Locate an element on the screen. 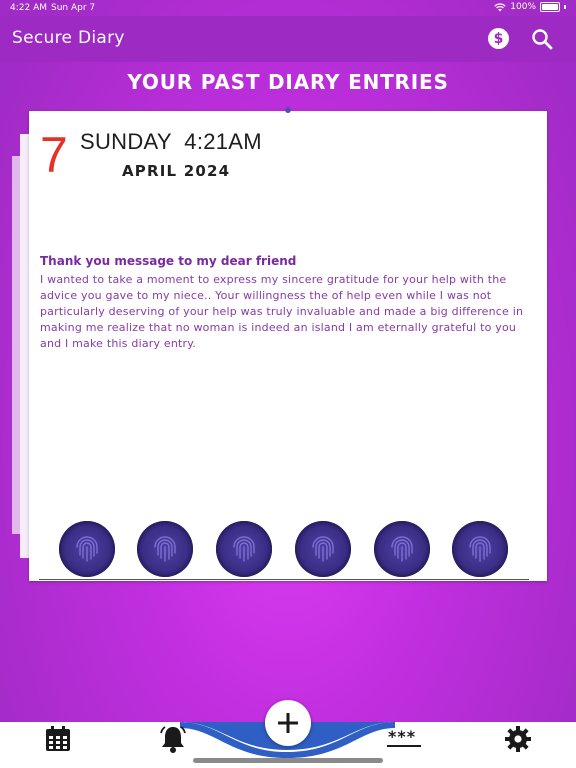 The height and width of the screenshot is (768, 576). calendar-icon is located at coordinates (58, 738).